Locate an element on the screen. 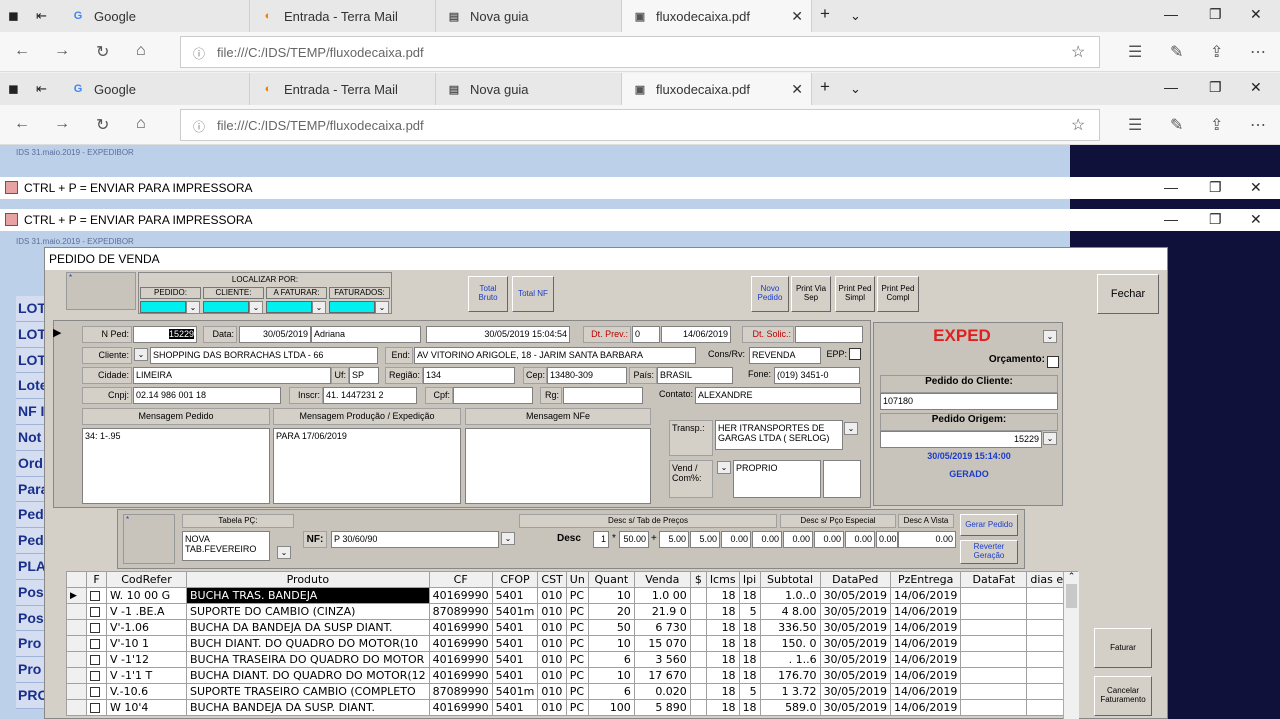  favorites-icon: ☰ is located at coordinates (1135, 125).